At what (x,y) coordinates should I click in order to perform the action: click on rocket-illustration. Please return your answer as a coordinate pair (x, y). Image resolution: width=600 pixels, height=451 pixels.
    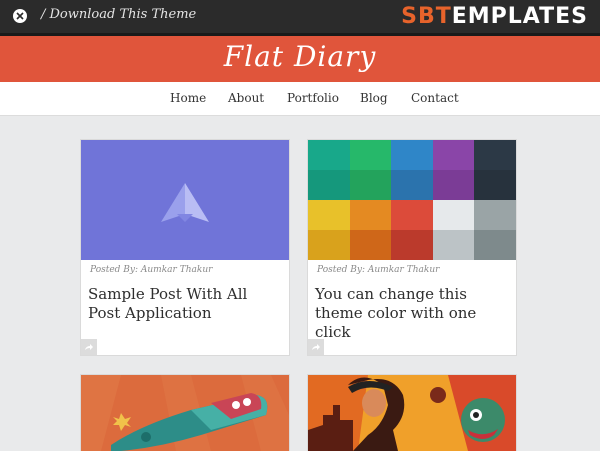
    Looking at the image, I should click on (185, 413).